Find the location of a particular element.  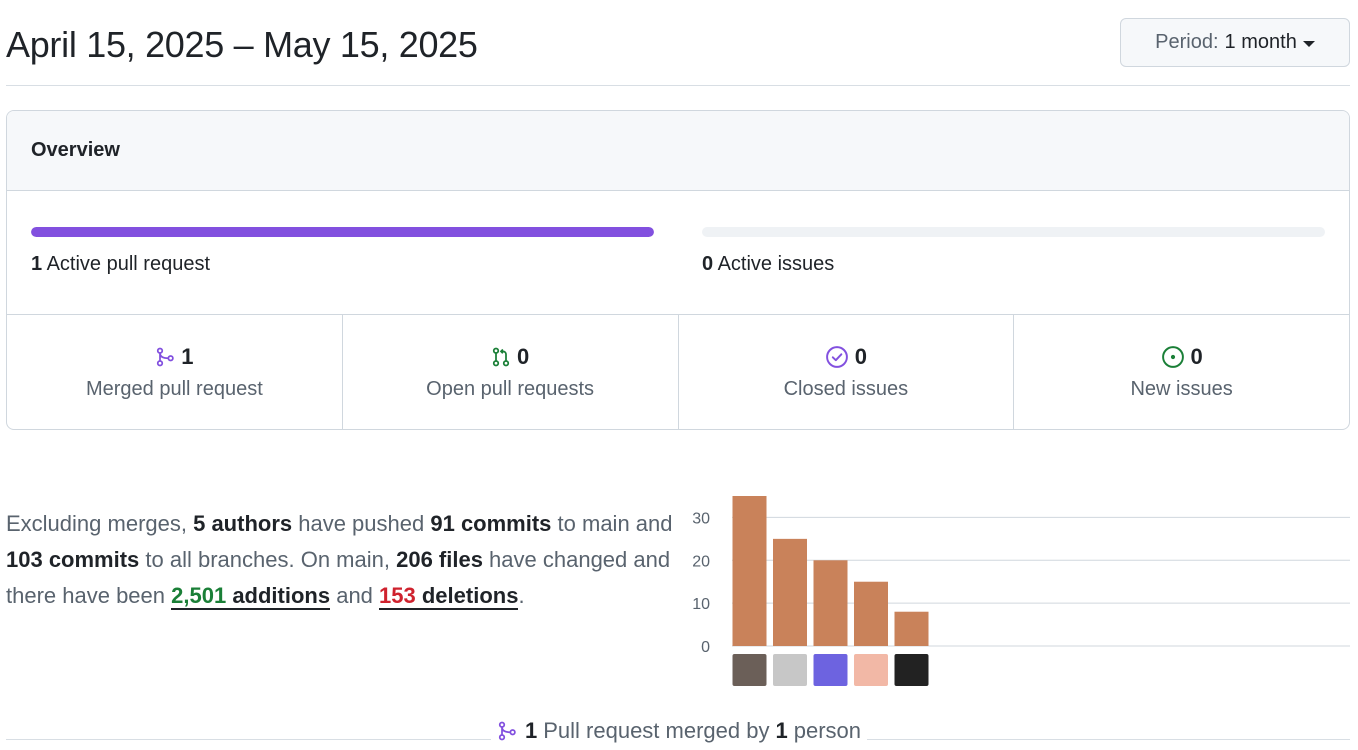

issue-opened-icon is located at coordinates (1172, 357).